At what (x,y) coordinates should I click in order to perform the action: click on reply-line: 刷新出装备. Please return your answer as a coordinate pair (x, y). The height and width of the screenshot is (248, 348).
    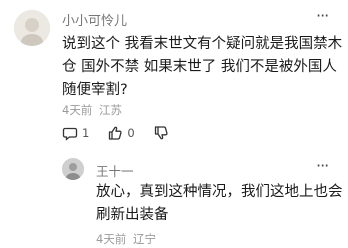
    Looking at the image, I should click on (132, 215).